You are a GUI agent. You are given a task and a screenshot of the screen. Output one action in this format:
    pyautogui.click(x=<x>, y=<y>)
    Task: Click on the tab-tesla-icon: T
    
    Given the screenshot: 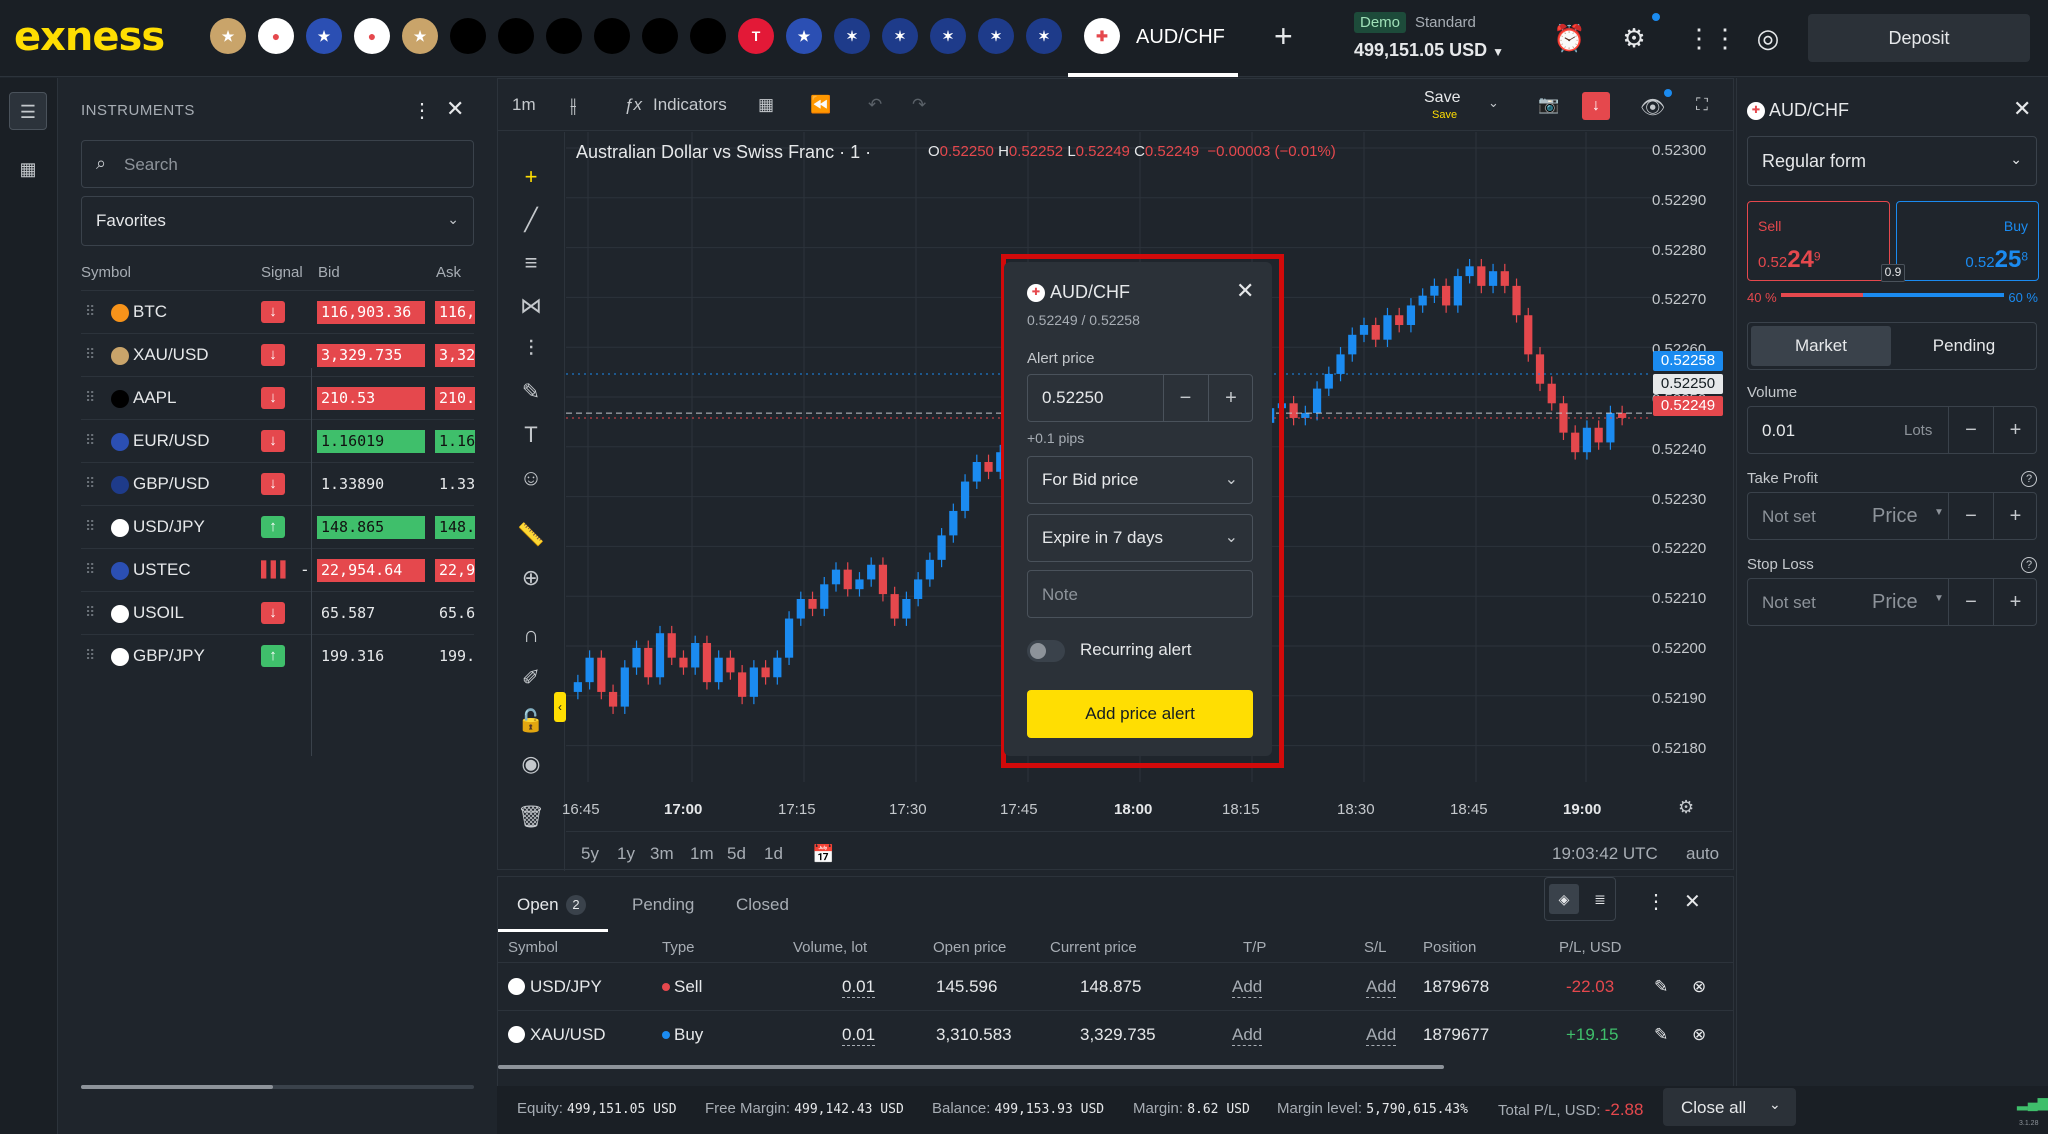 What is the action you would take?
    pyautogui.click(x=756, y=36)
    